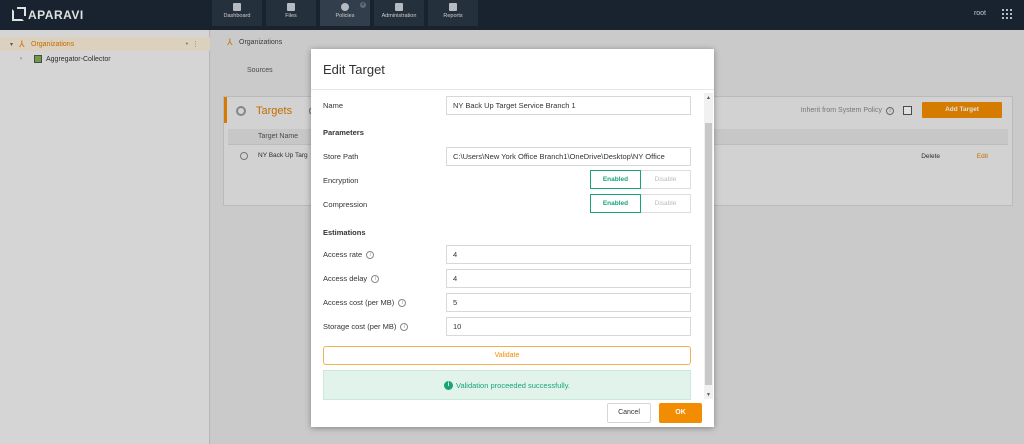  Describe the element at coordinates (666, 179) in the screenshot. I see `encryption-disable-button: Disable` at that location.